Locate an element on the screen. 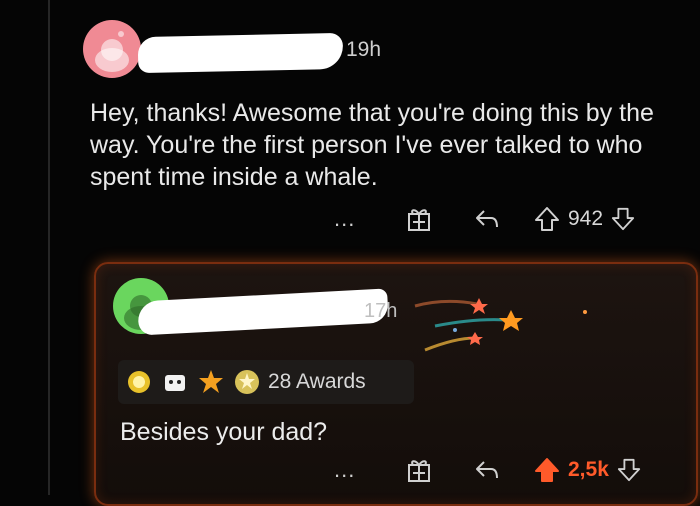  award-helpful-icon is located at coordinates (139, 382).